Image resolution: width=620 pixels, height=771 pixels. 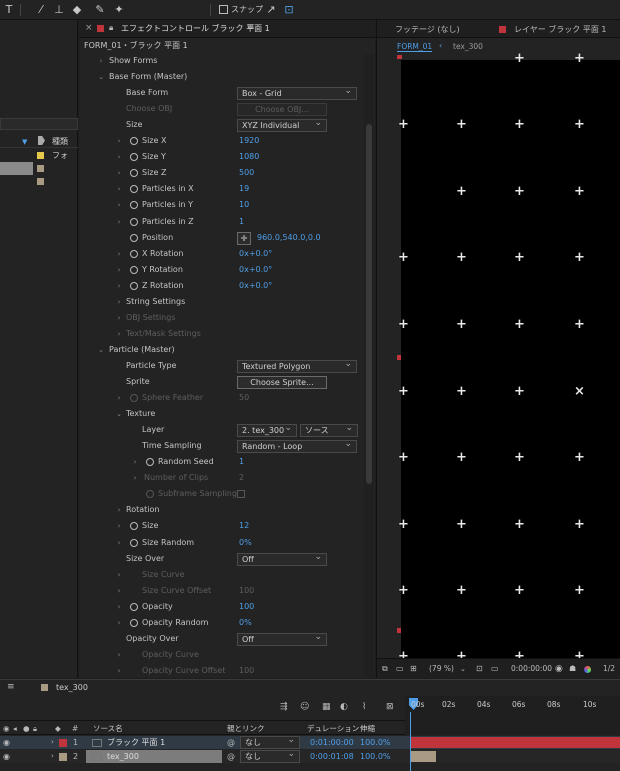 What do you see at coordinates (297, 366) in the screenshot?
I see `dropdown-particle-type: Textured Polygon` at bounding box center [297, 366].